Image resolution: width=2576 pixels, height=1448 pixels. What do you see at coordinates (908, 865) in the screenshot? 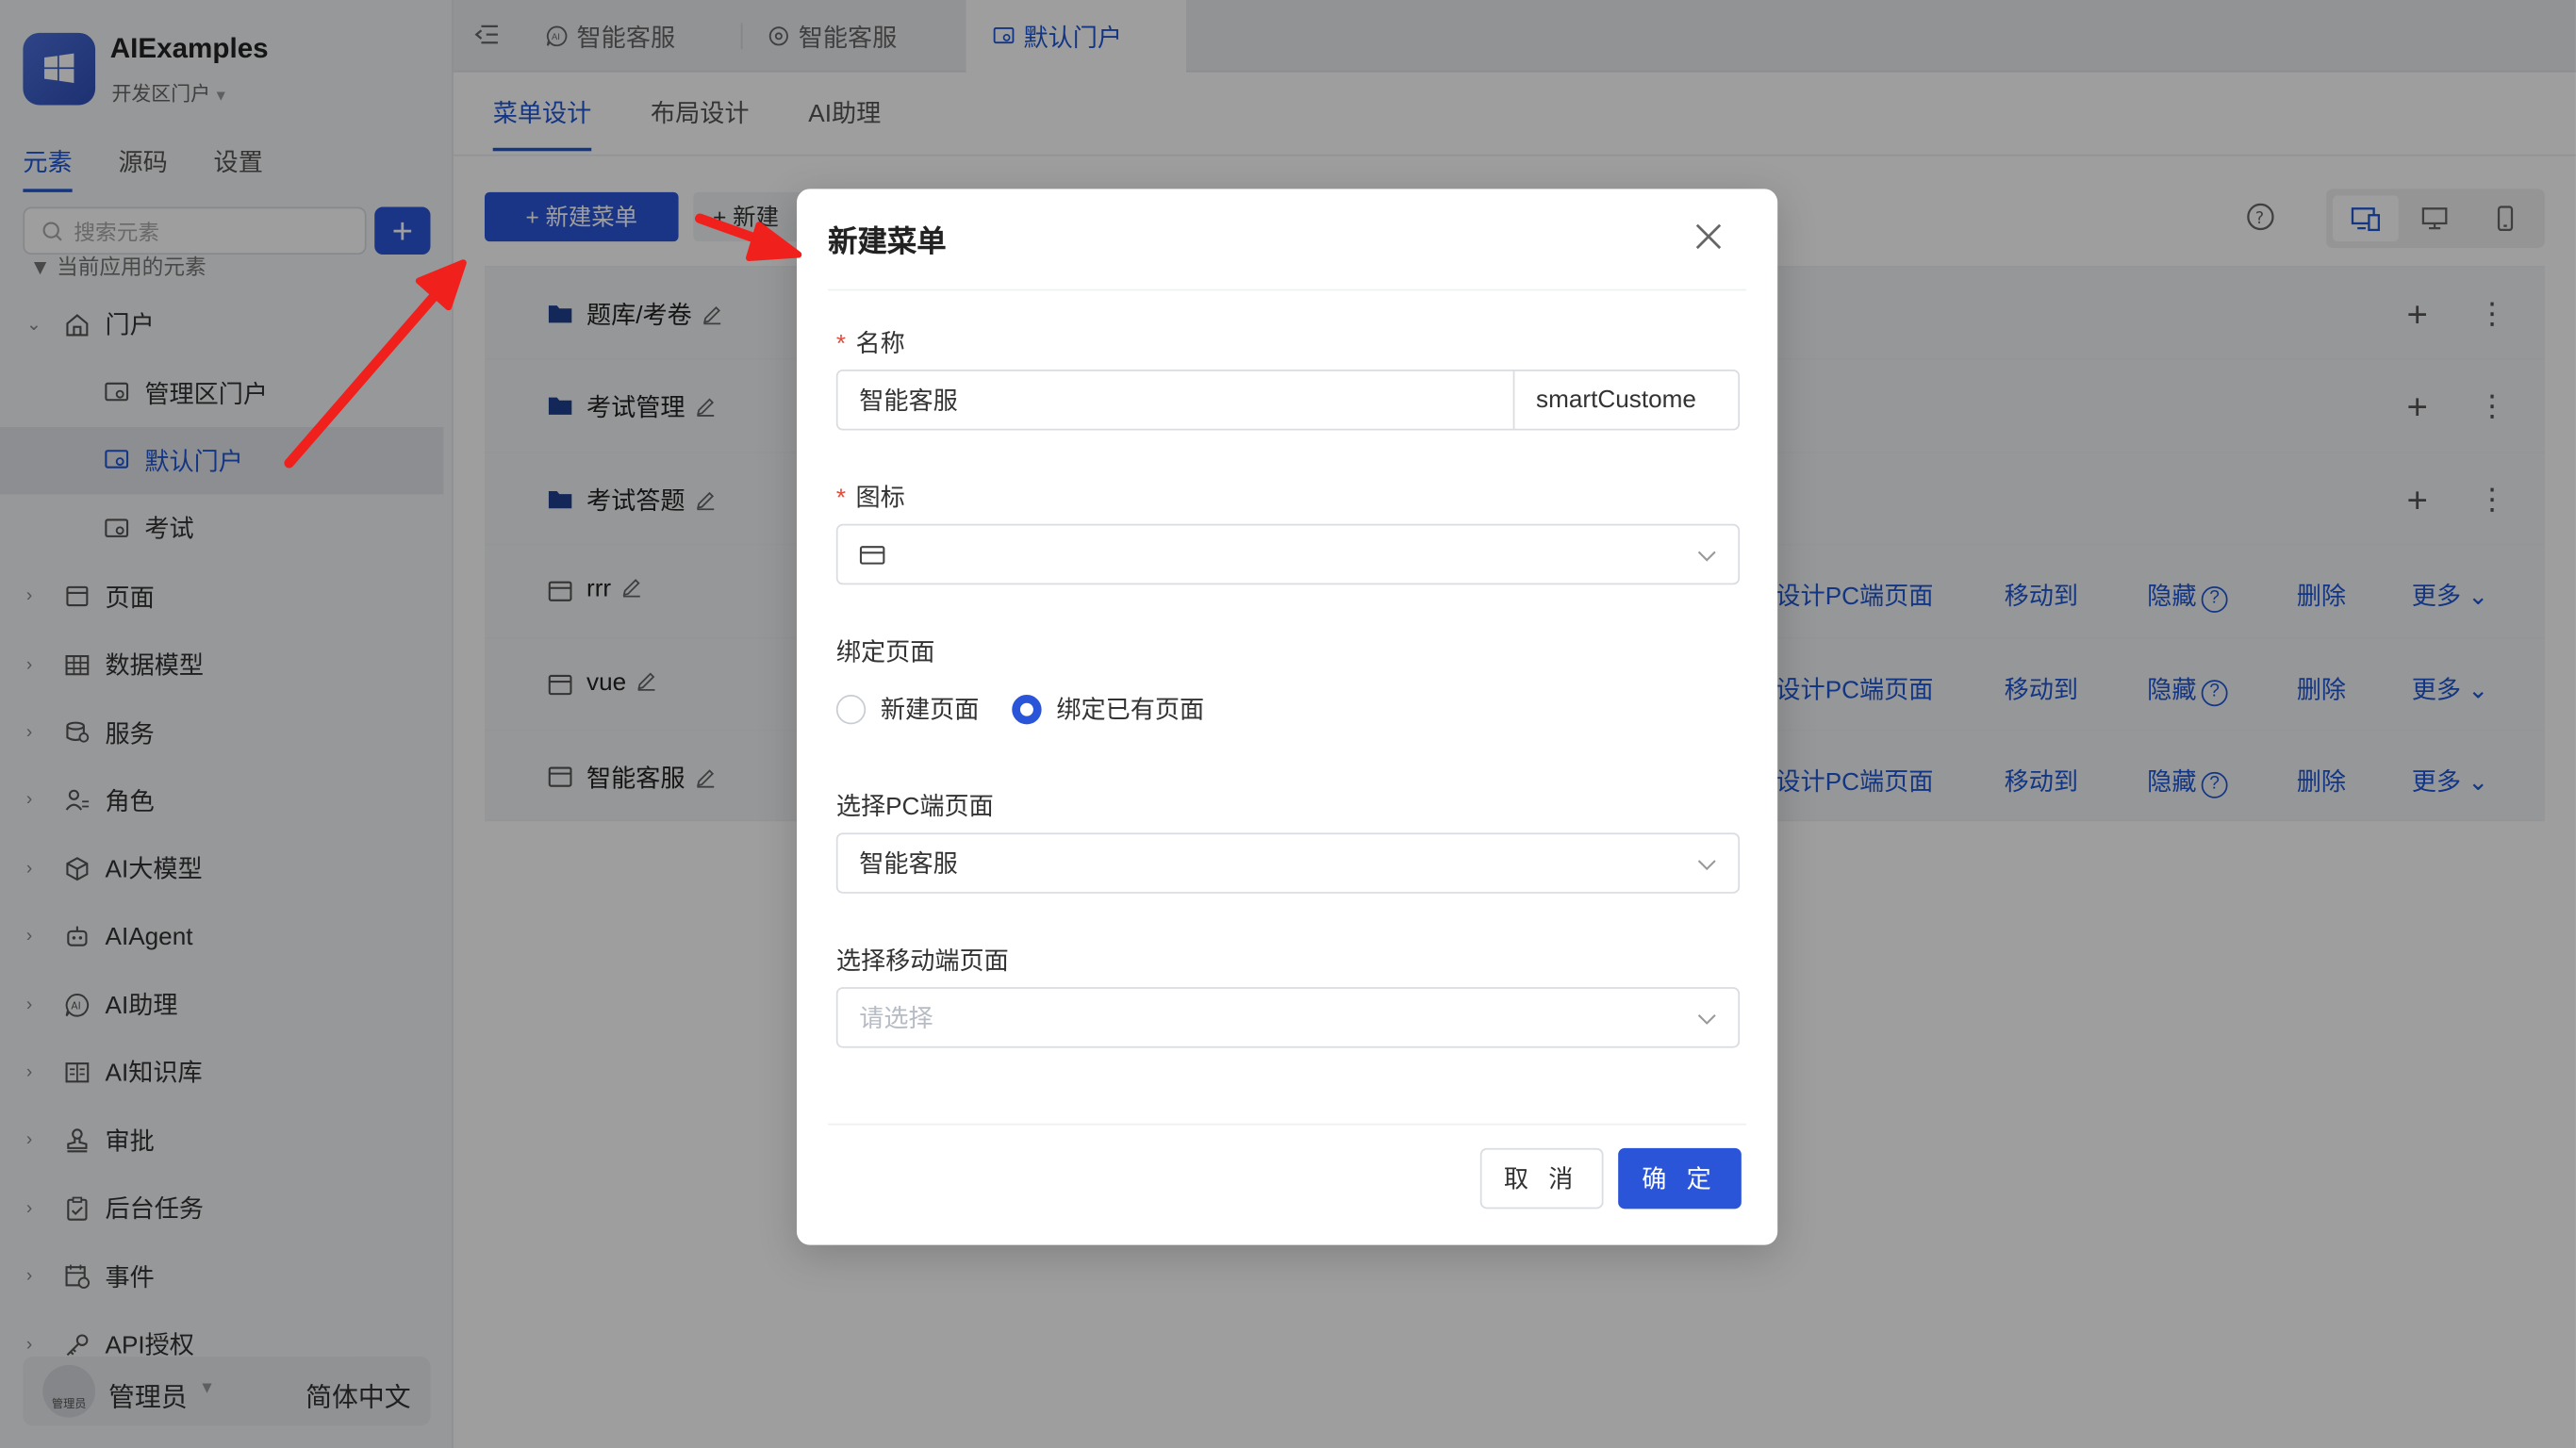
I see `pc-page-value: 智能客服` at bounding box center [908, 865].